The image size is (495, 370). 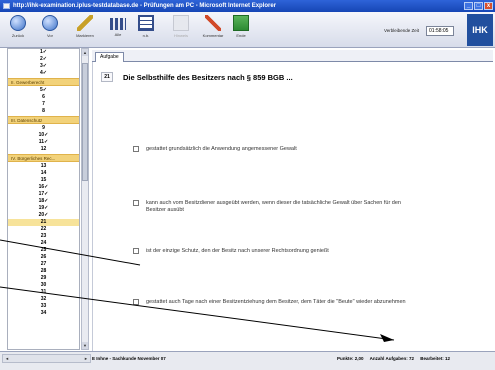 I want to click on scrollbar-thumb, so click(x=85, y=122).